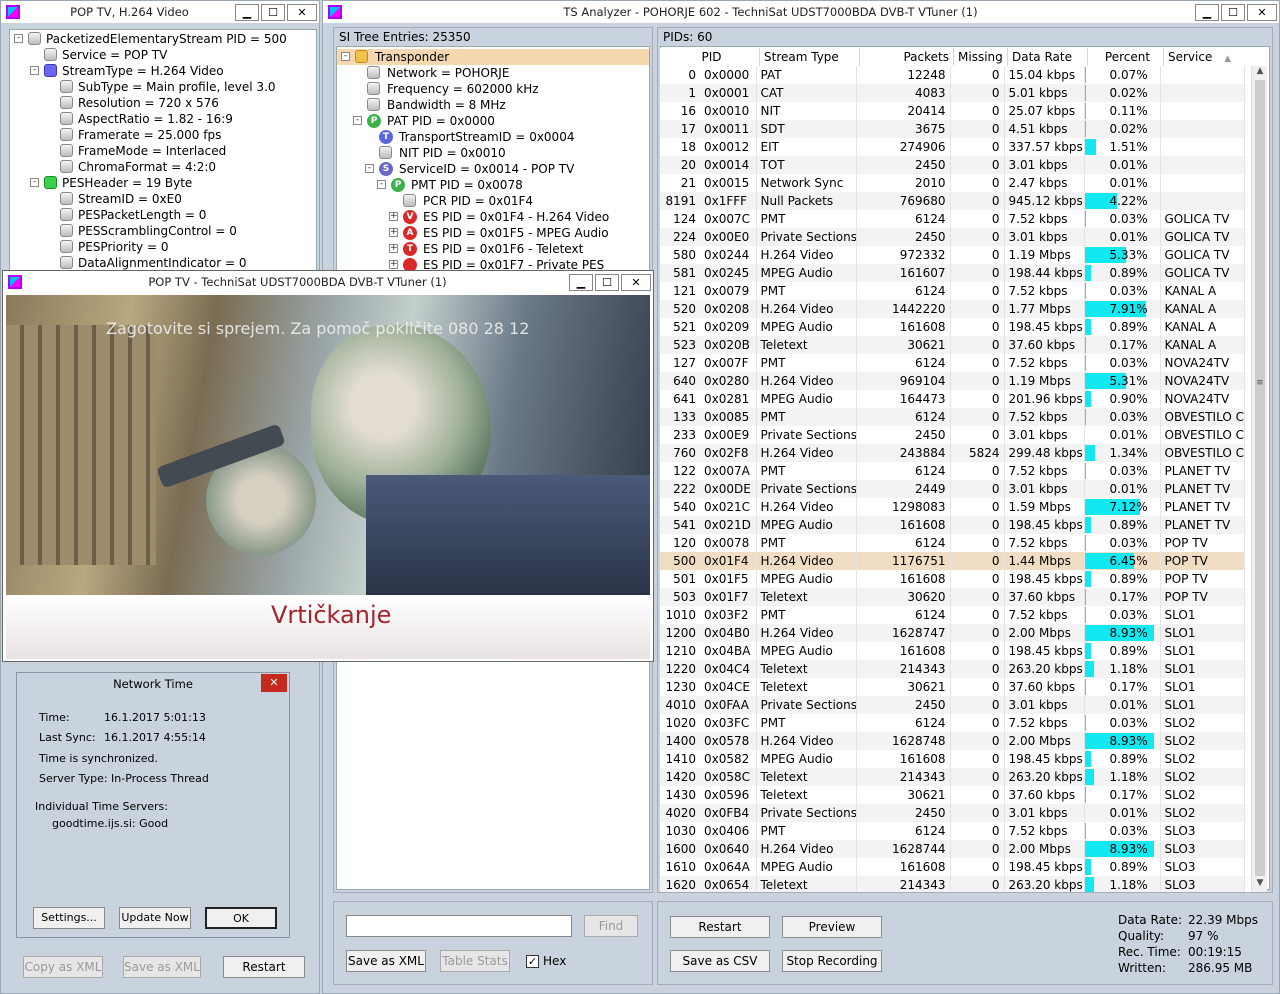 This screenshot has width=1280, height=994. I want to click on find-input, so click(459, 926).